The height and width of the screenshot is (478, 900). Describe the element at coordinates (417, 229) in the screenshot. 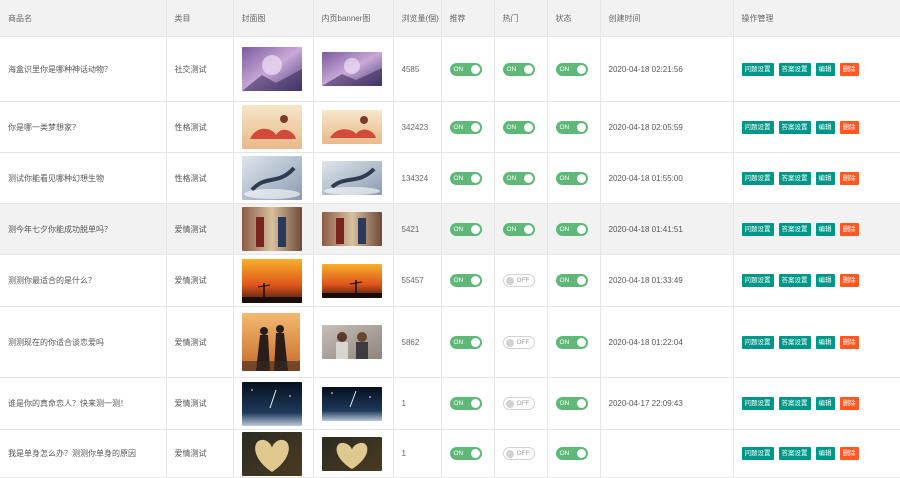

I see `view-count: 5421` at that location.